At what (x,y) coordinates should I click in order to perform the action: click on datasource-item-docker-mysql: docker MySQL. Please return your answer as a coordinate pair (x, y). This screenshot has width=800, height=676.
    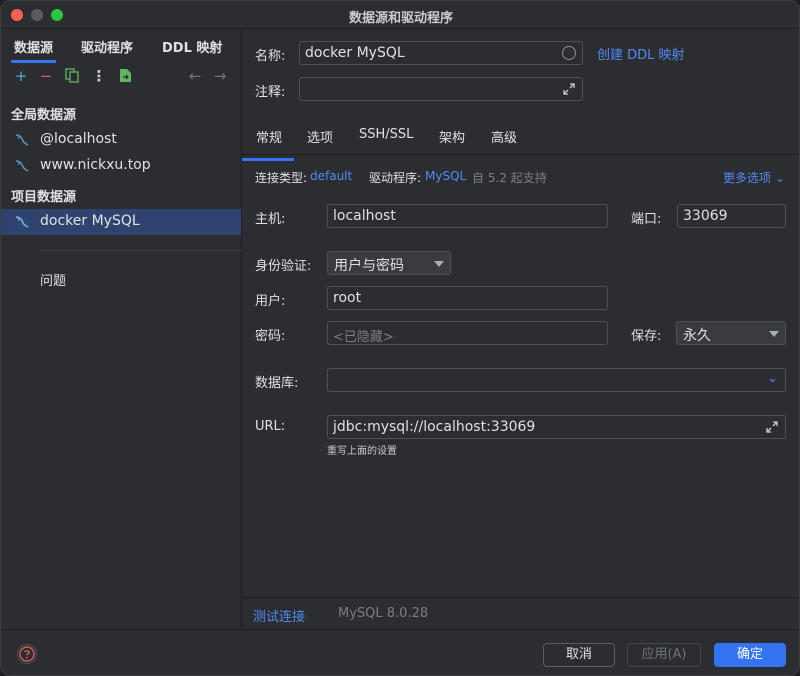
    Looking at the image, I should click on (121, 222).